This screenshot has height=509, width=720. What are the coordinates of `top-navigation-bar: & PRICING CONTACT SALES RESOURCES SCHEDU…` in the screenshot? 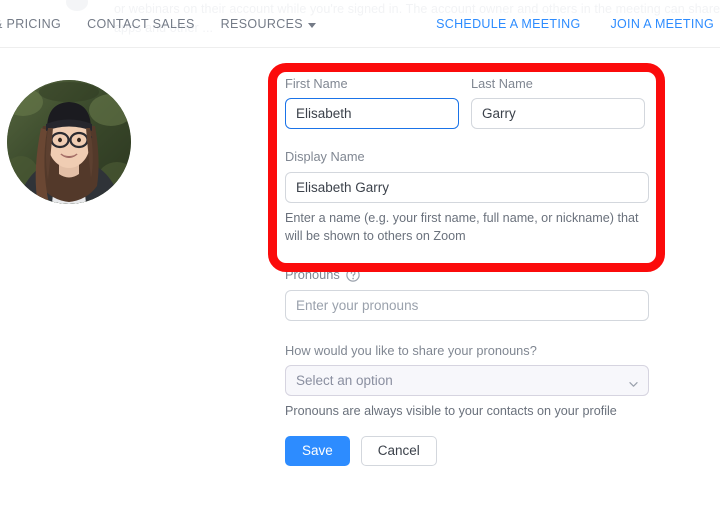 It's located at (360, 24).